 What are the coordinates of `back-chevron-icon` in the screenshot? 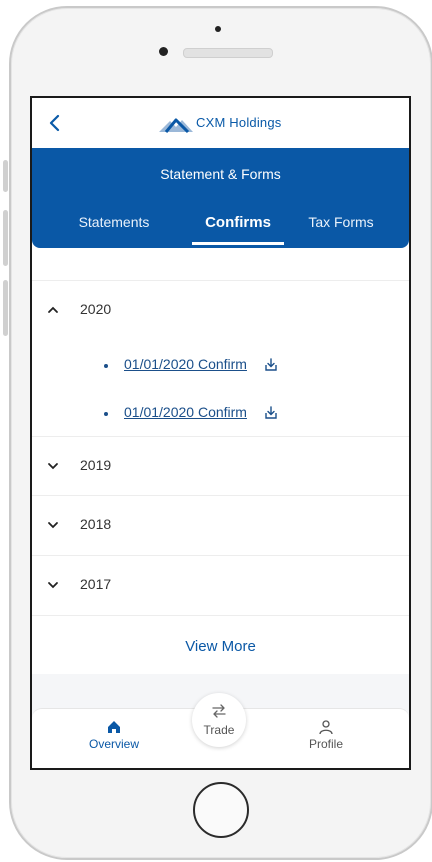 It's located at (55, 123).